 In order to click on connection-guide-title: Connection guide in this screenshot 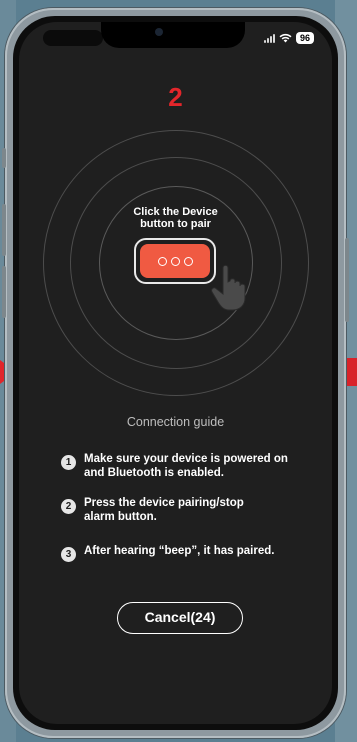, I will do `click(175, 422)`.